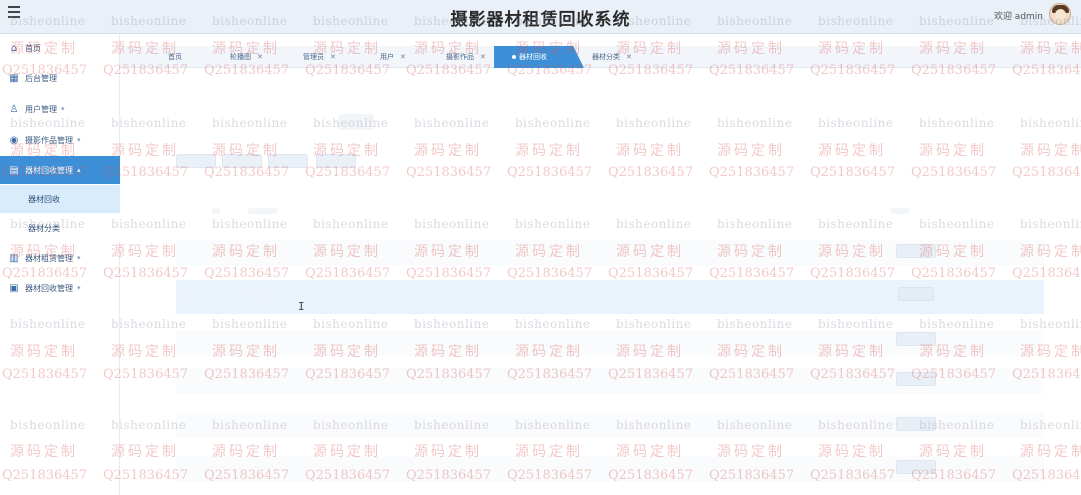 The width and height of the screenshot is (1081, 495). I want to click on text-cursor-icon: I, so click(301, 306).